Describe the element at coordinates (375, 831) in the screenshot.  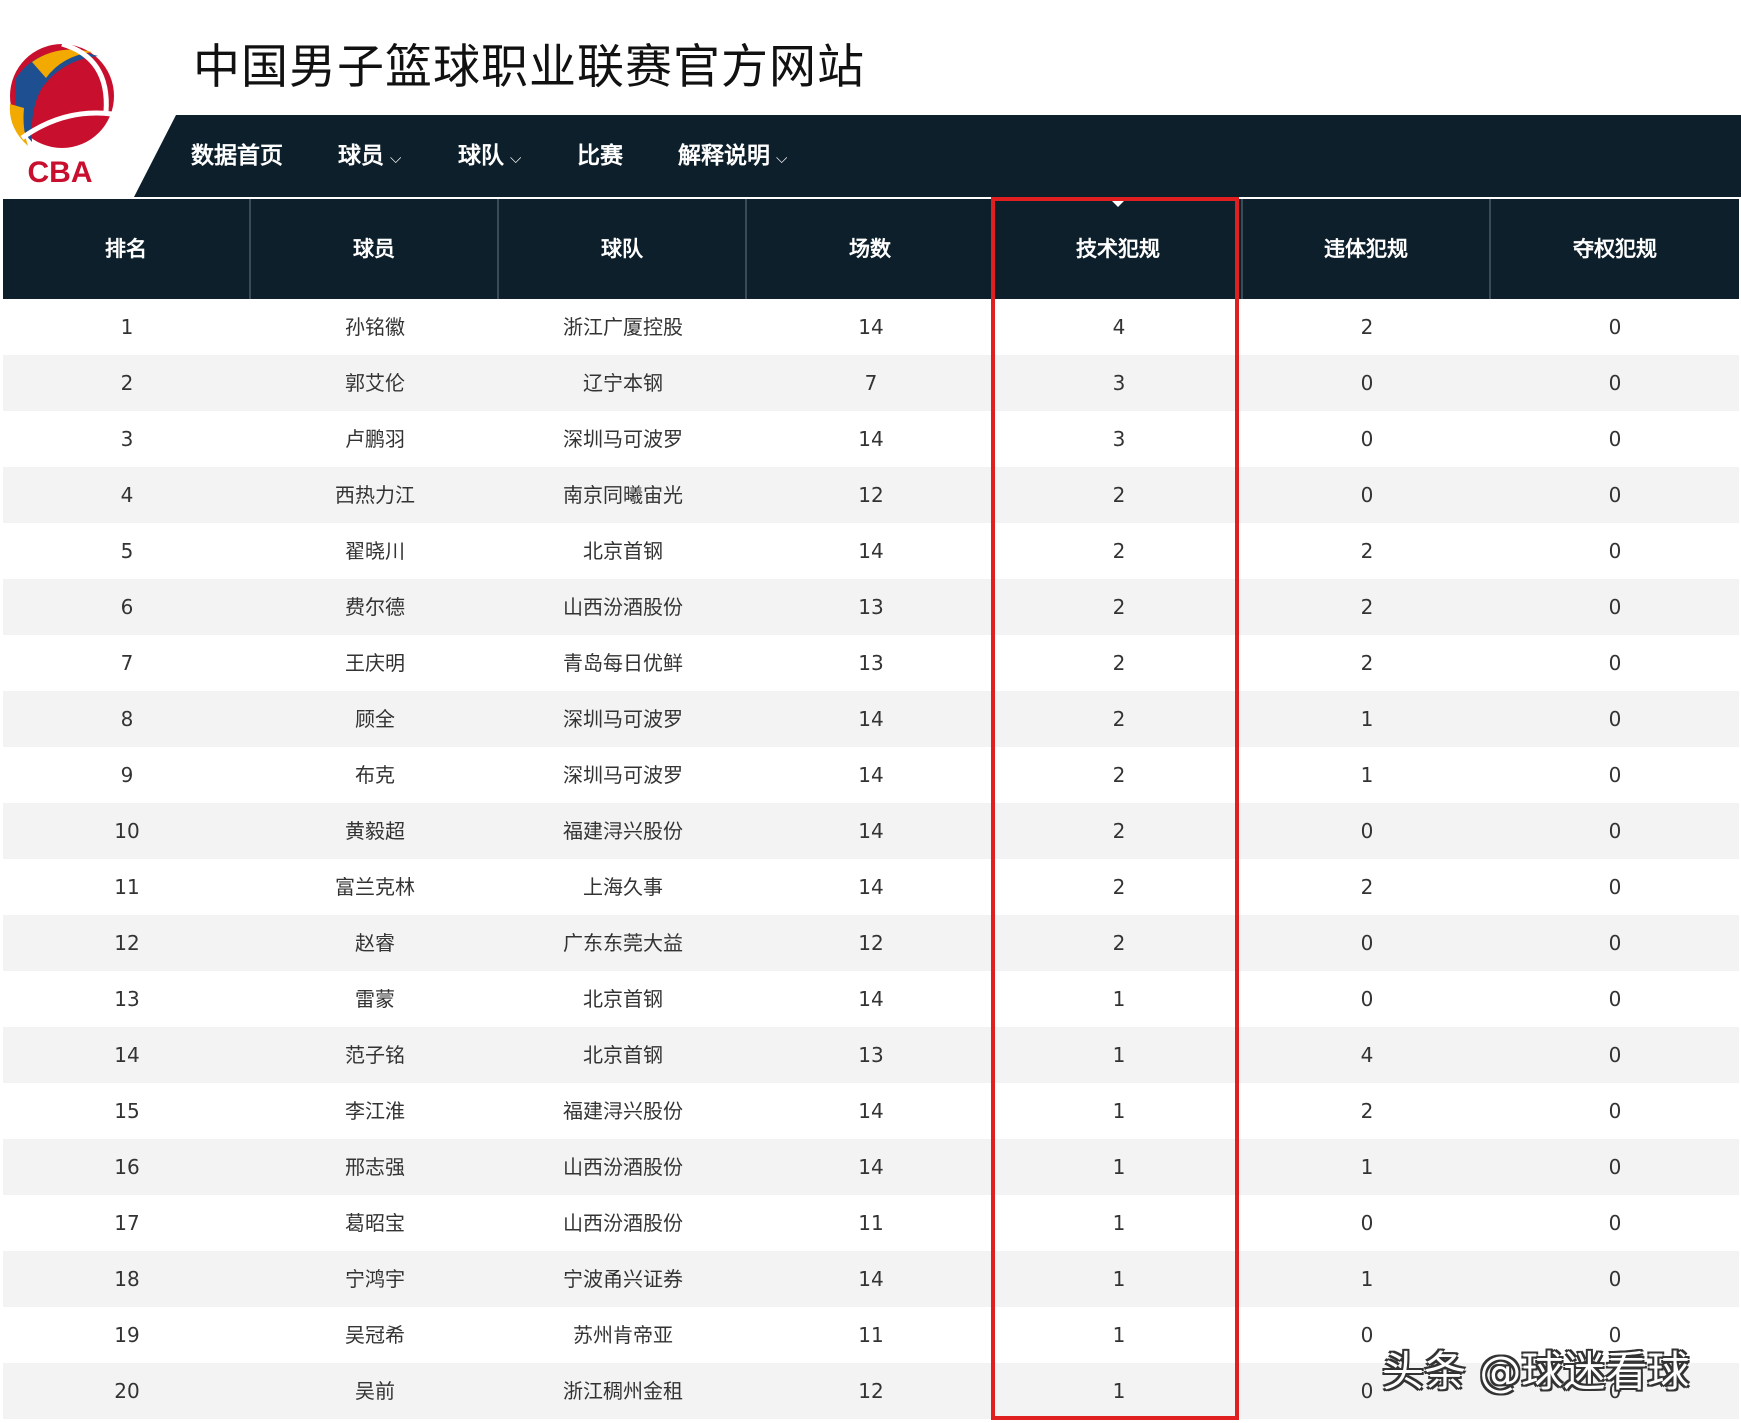
I see `cell-player: 黄毅超` at that location.